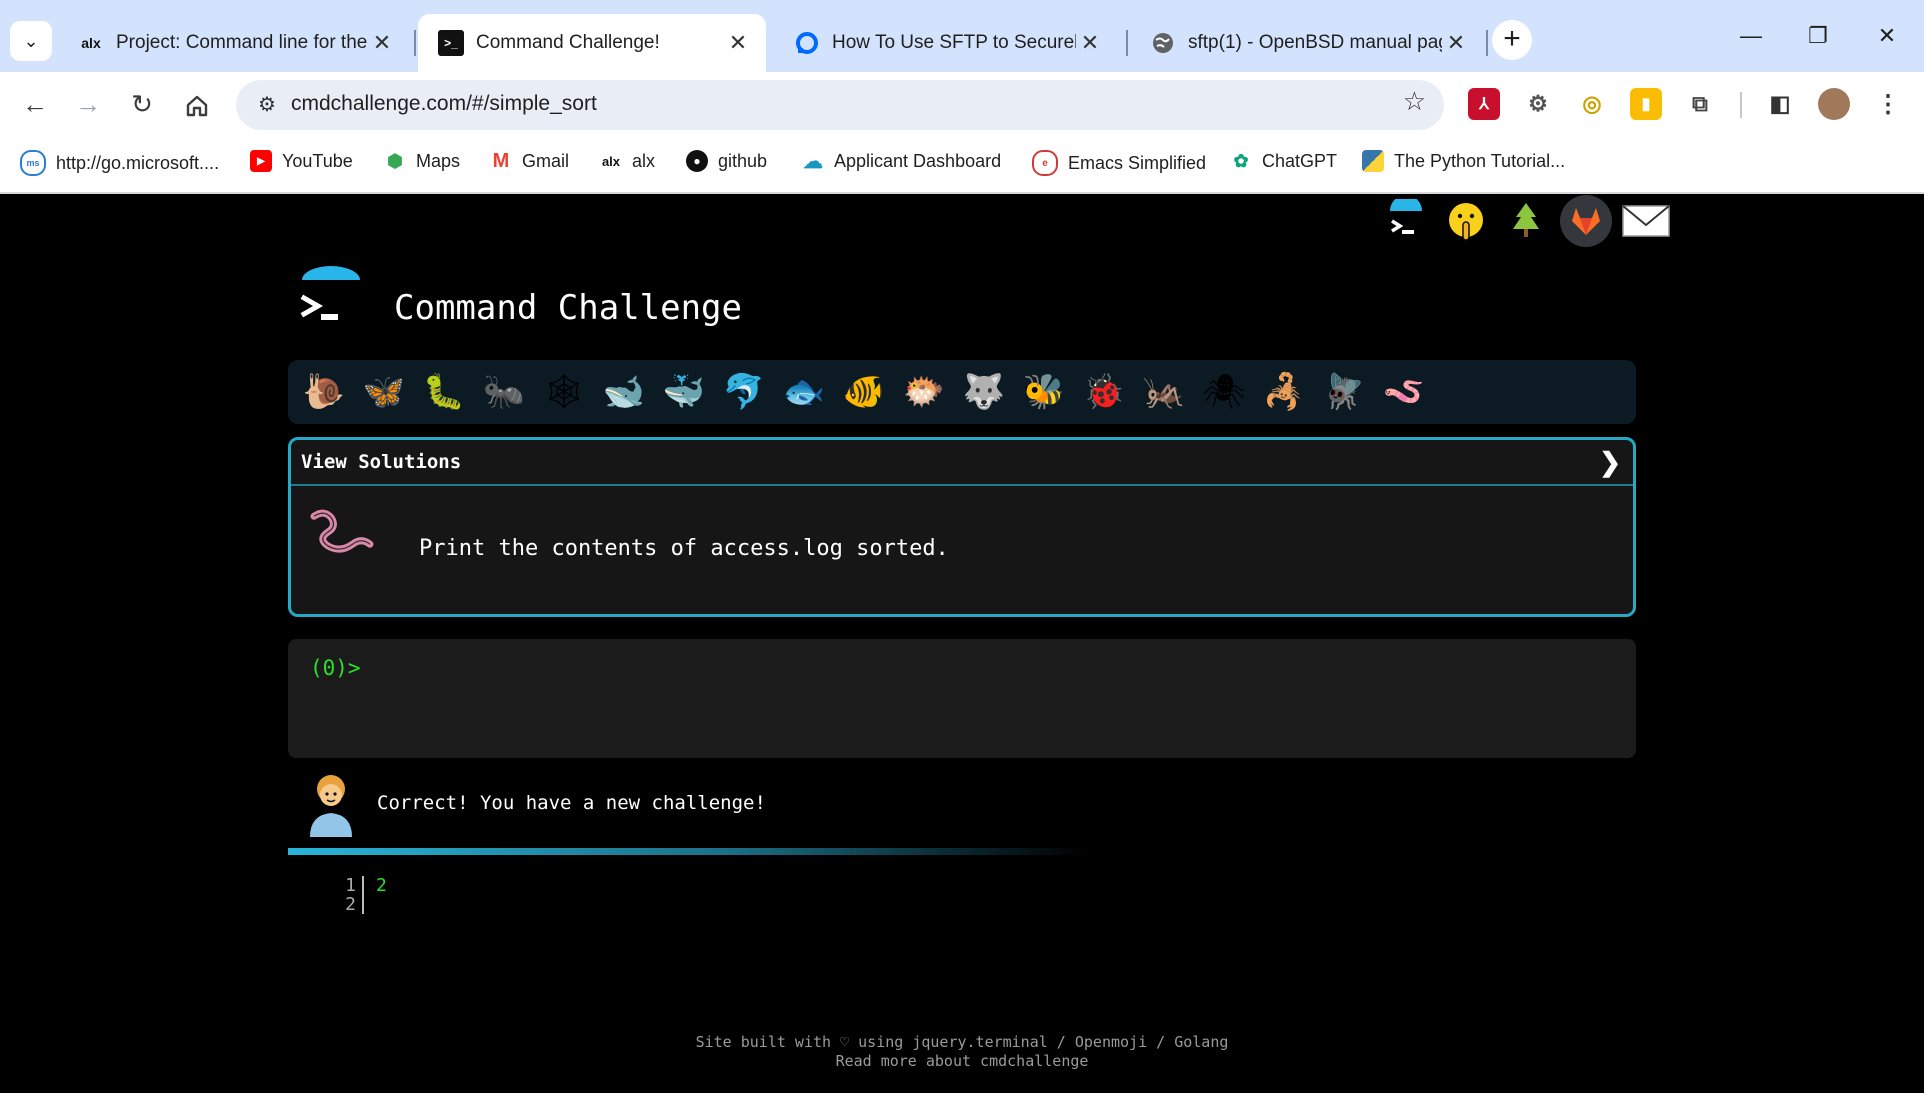 The width and height of the screenshot is (1924, 1093). Describe the element at coordinates (684, 548) in the screenshot. I see `challenge-description: Print the contents of access.log sorted.` at that location.